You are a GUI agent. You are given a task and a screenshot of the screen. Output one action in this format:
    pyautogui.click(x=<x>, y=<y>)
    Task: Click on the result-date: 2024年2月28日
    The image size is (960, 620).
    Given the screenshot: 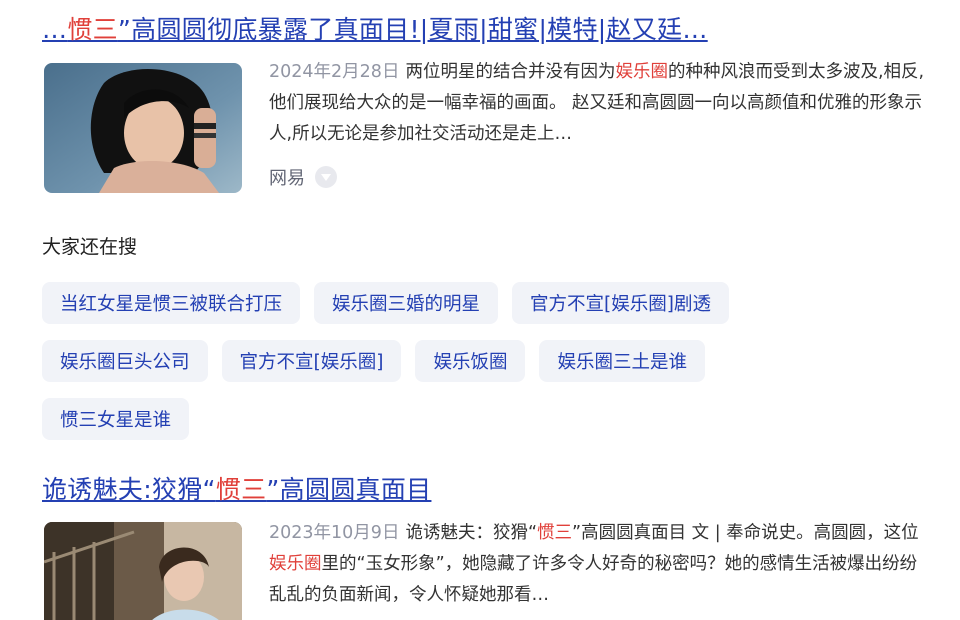 What is the action you would take?
    pyautogui.click(x=334, y=72)
    